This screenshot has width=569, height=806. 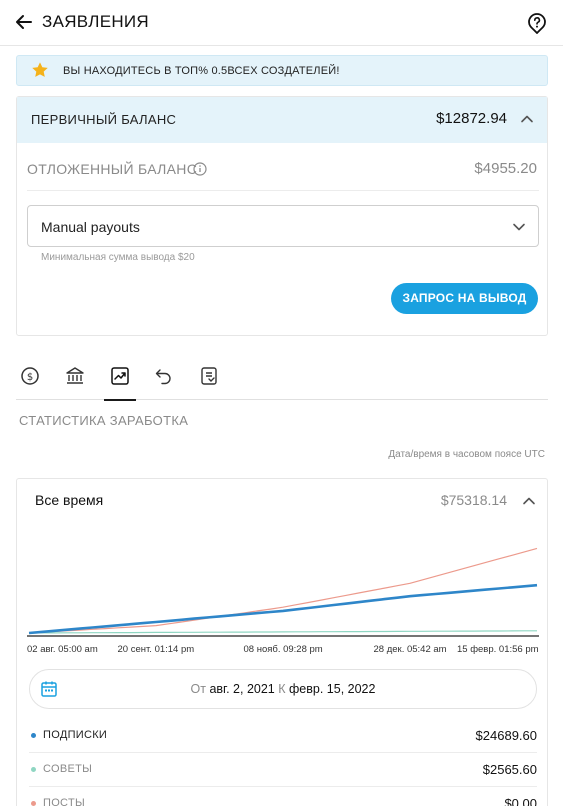 I want to click on x-tick-label: 15 февр. 01:56 pm, so click(x=498, y=649).